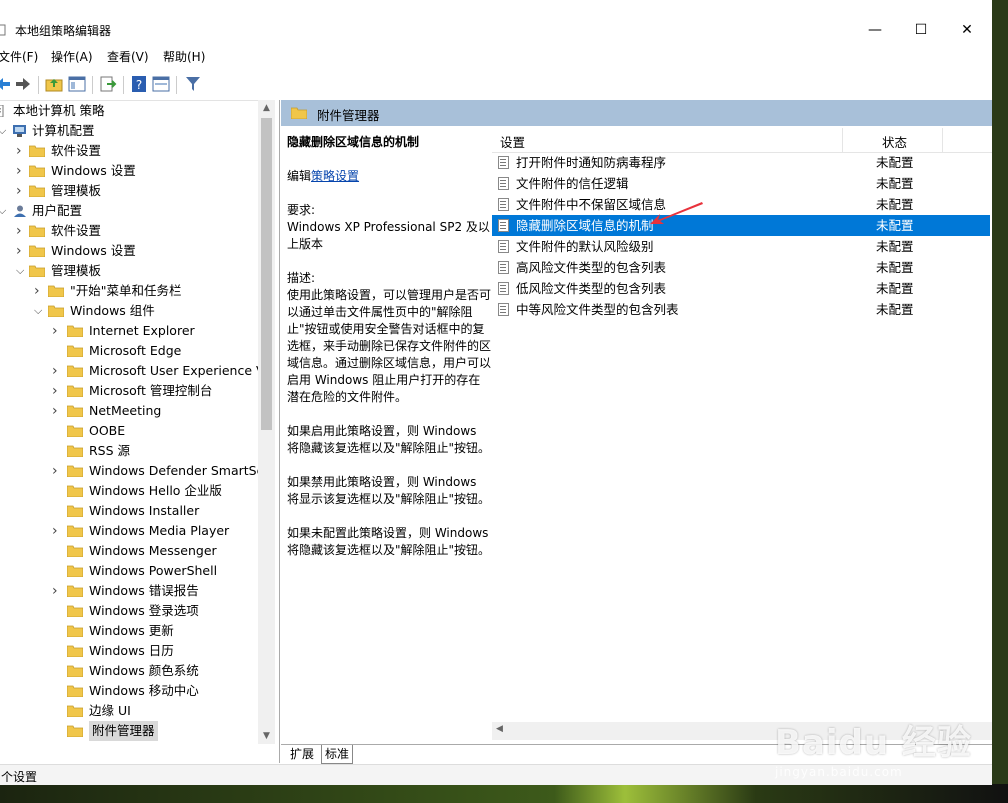 Image resolution: width=1008 pixels, height=803 pixels. What do you see at coordinates (921, 30) in the screenshot?
I see `maximize-button: ☐` at bounding box center [921, 30].